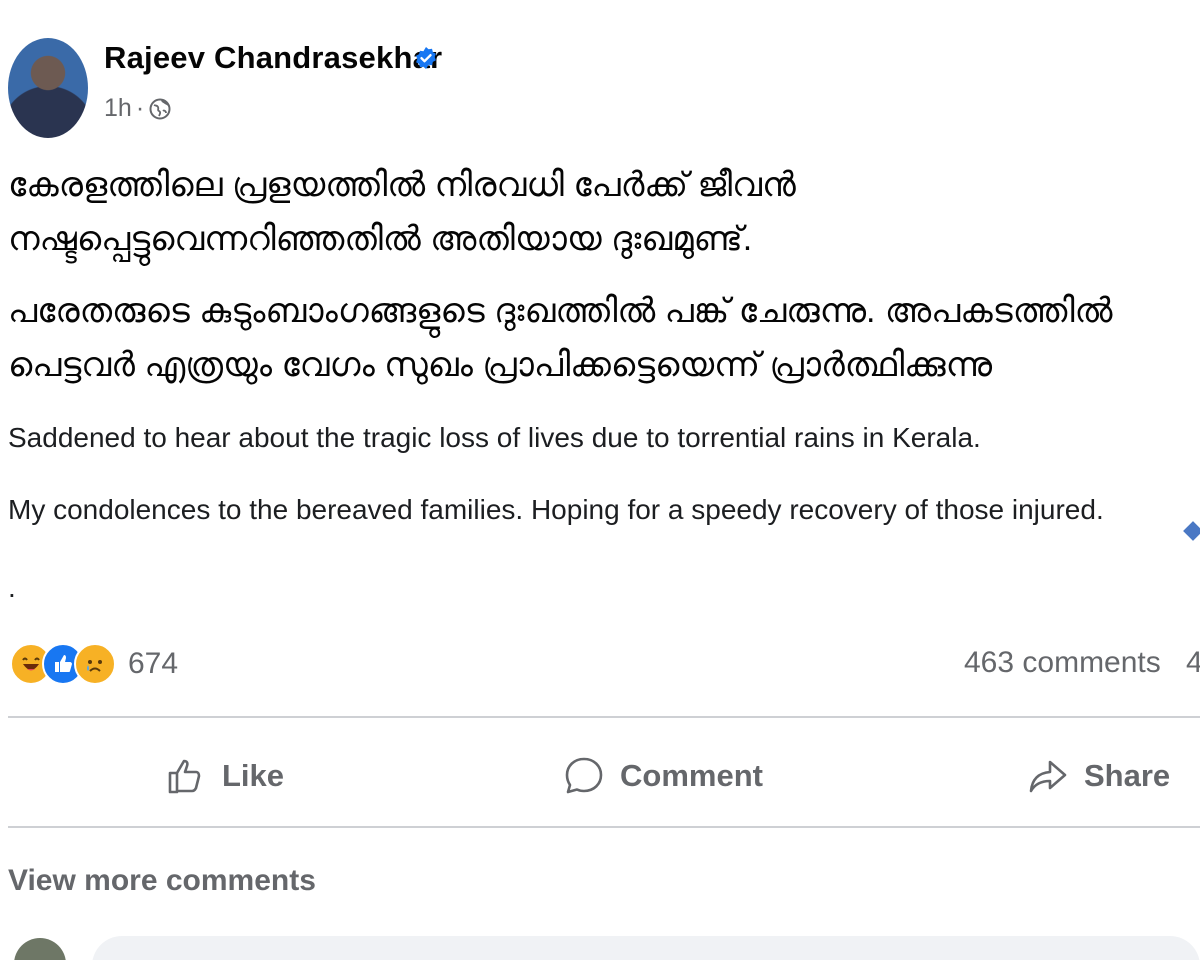  I want to click on view-more-comments-link: View more comments, so click(162, 881).